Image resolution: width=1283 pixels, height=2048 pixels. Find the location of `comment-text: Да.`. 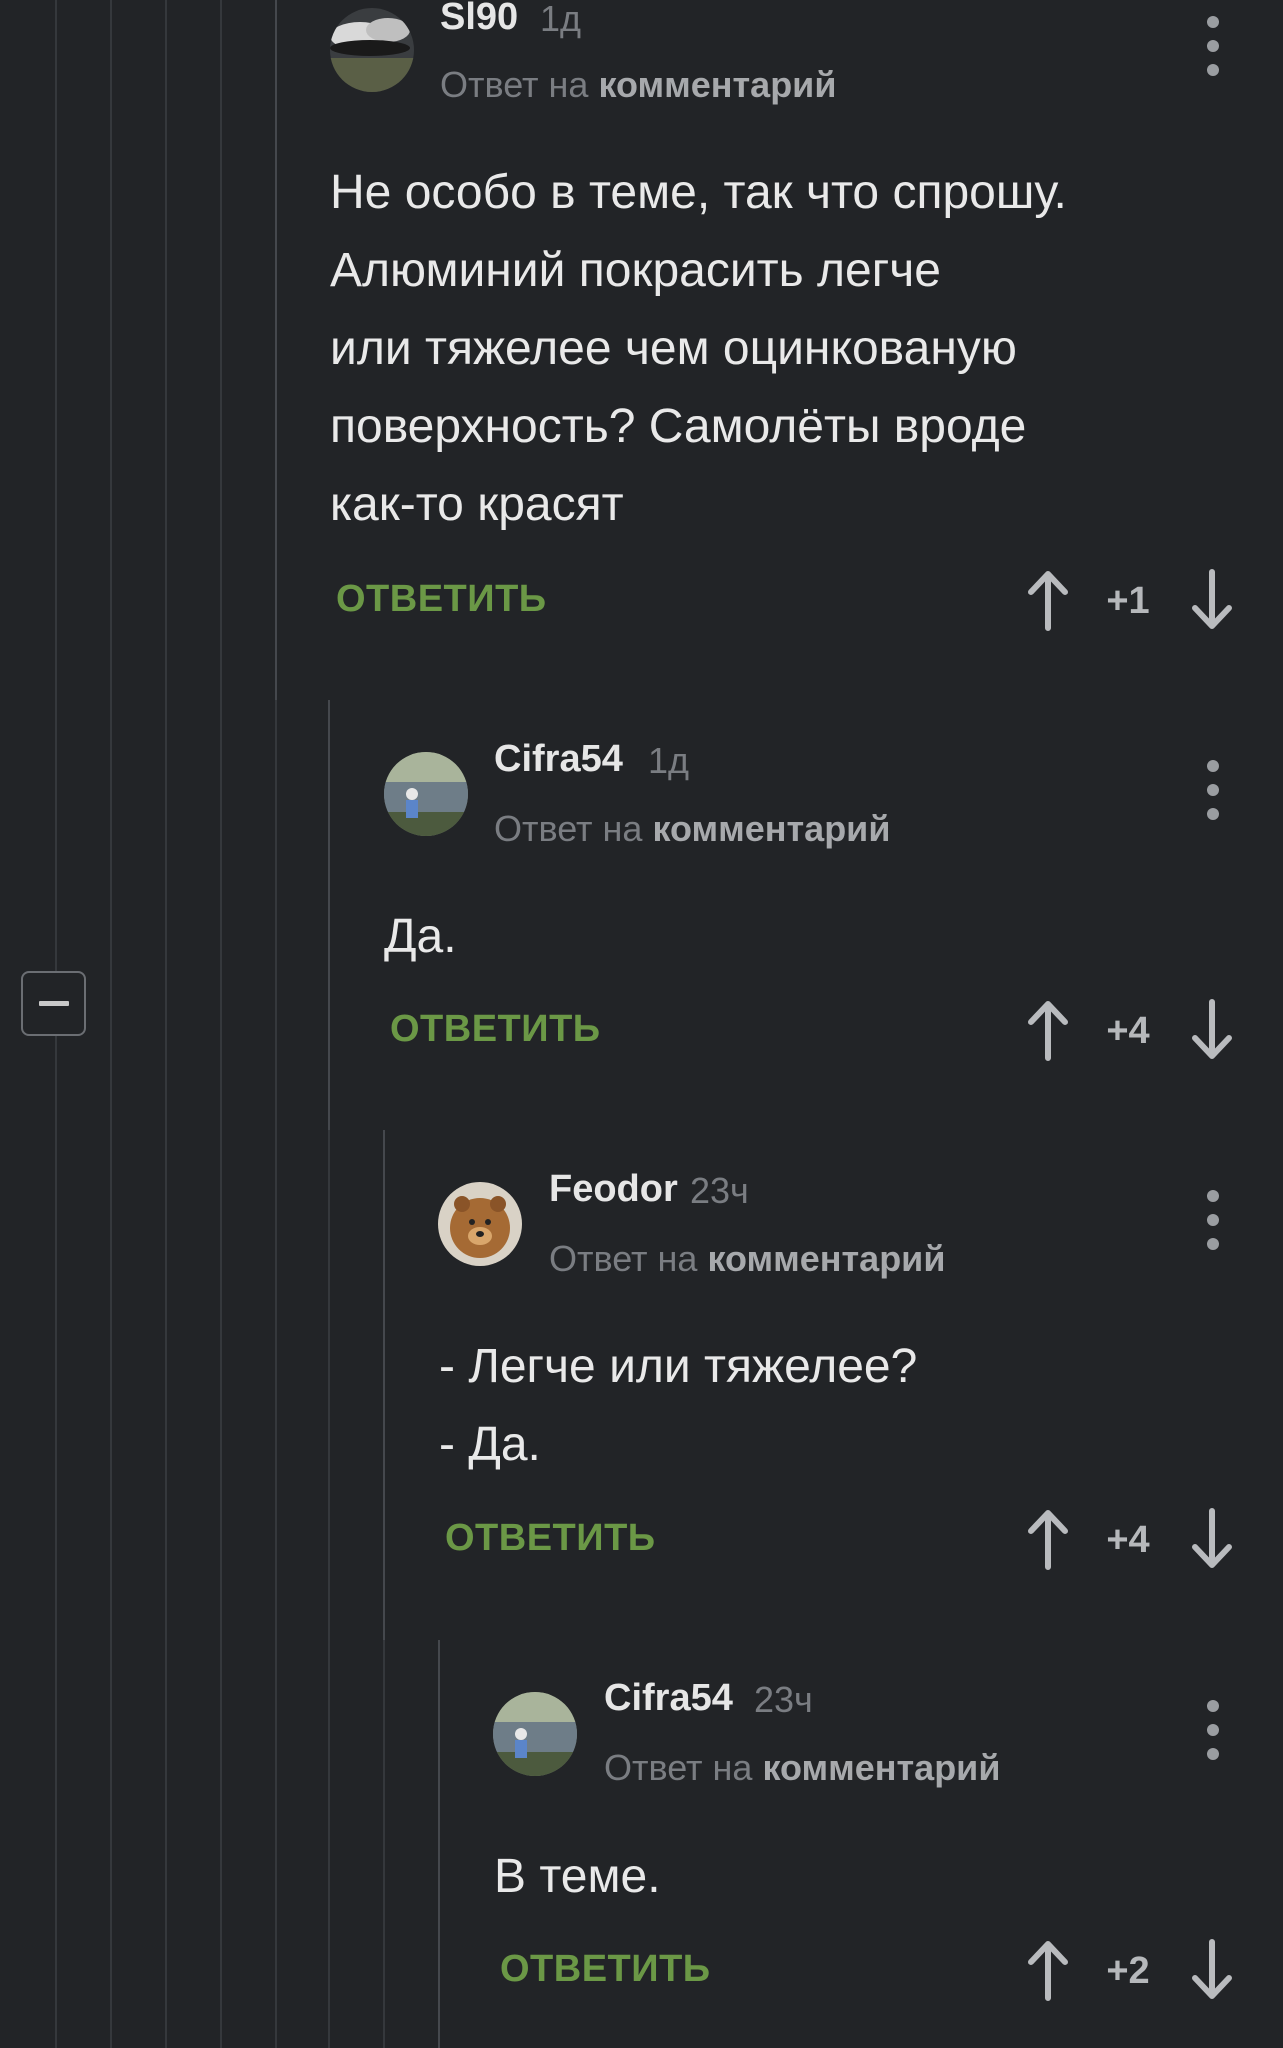

comment-text: Да. is located at coordinates (420, 936).